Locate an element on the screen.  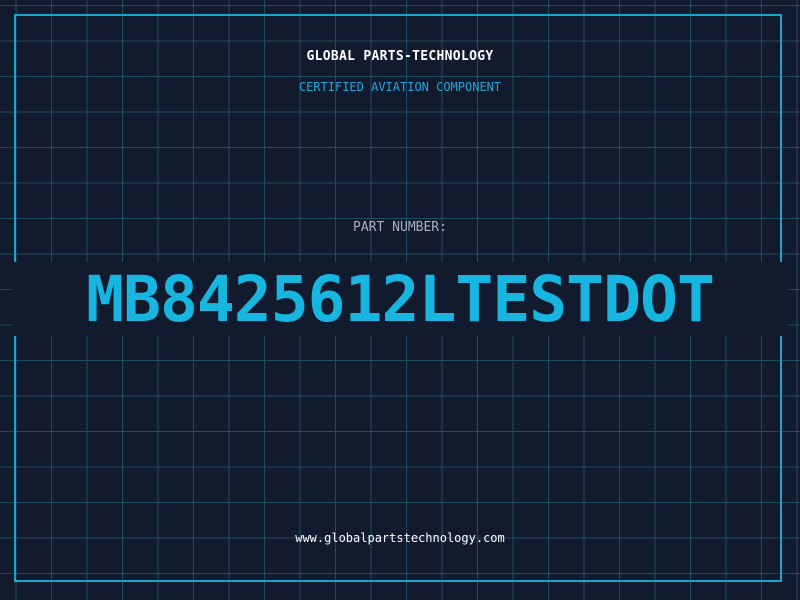
brand-title: GLOBAL PARTS-TECHNOLOGY is located at coordinates (400, 56).